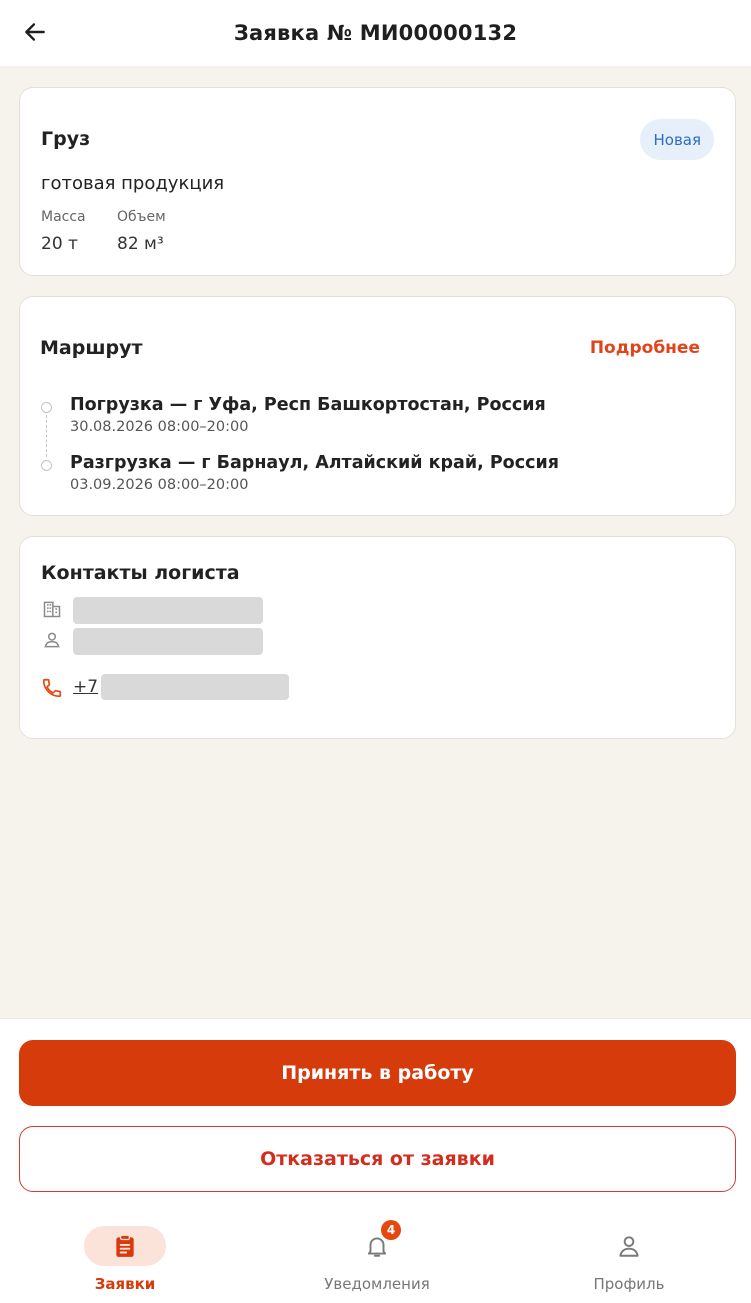  I want to click on nav-notifications: 4 Уведомления, so click(377, 1261).